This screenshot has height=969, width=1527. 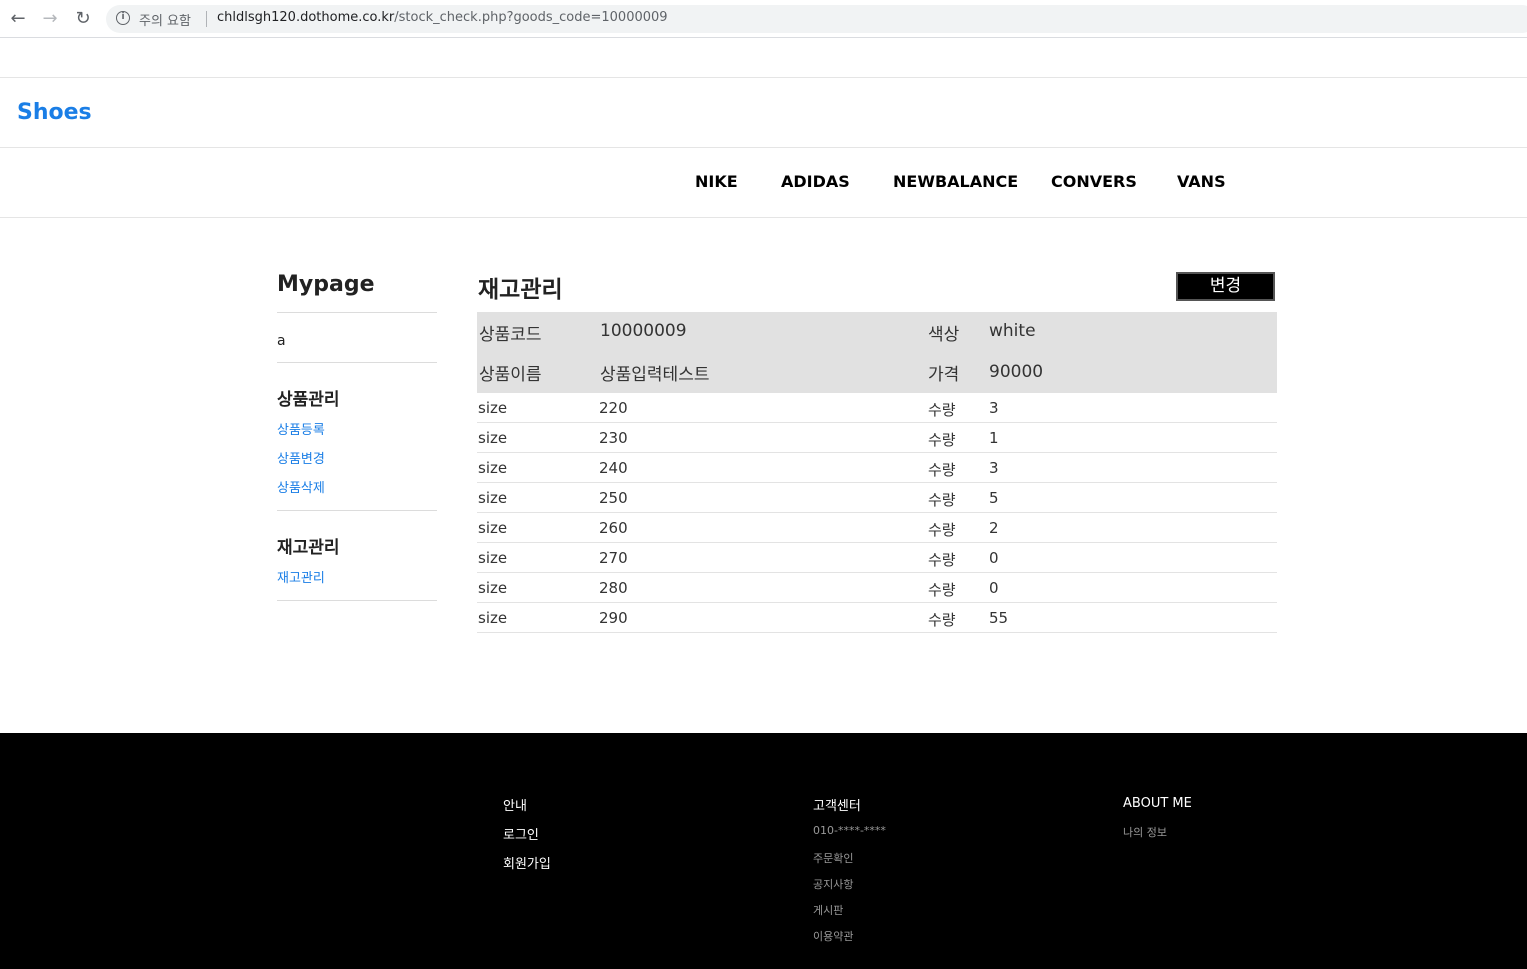 What do you see at coordinates (165, 19) in the screenshot?
I see `security-warning: 주의 요함` at bounding box center [165, 19].